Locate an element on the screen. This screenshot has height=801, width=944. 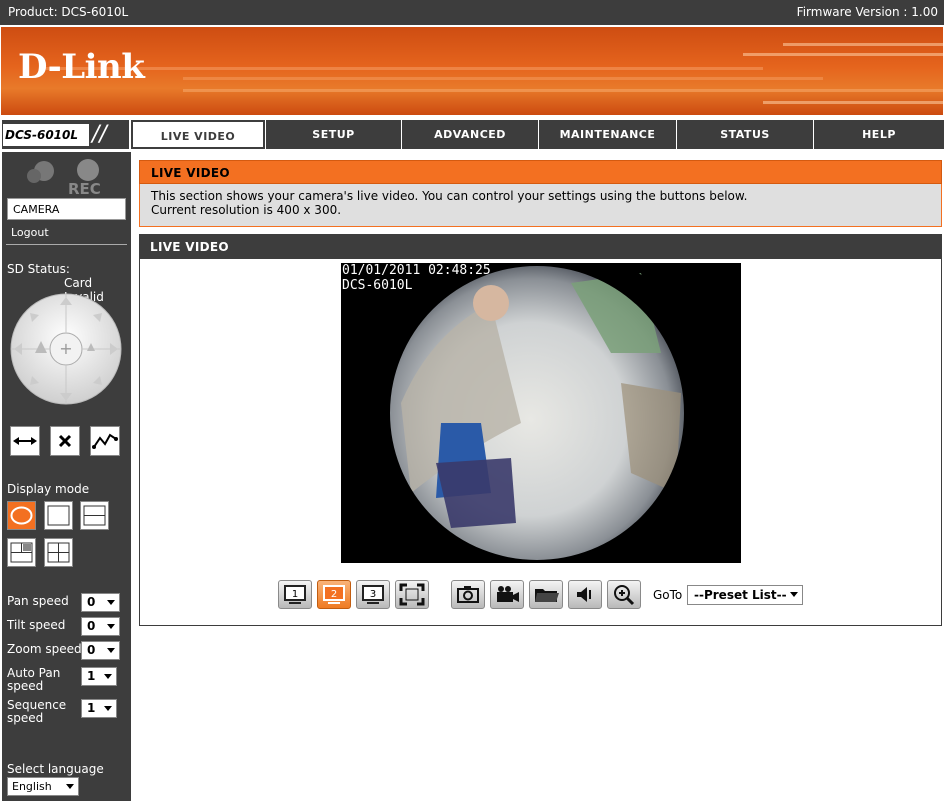
stop-button is located at coordinates (65, 441).